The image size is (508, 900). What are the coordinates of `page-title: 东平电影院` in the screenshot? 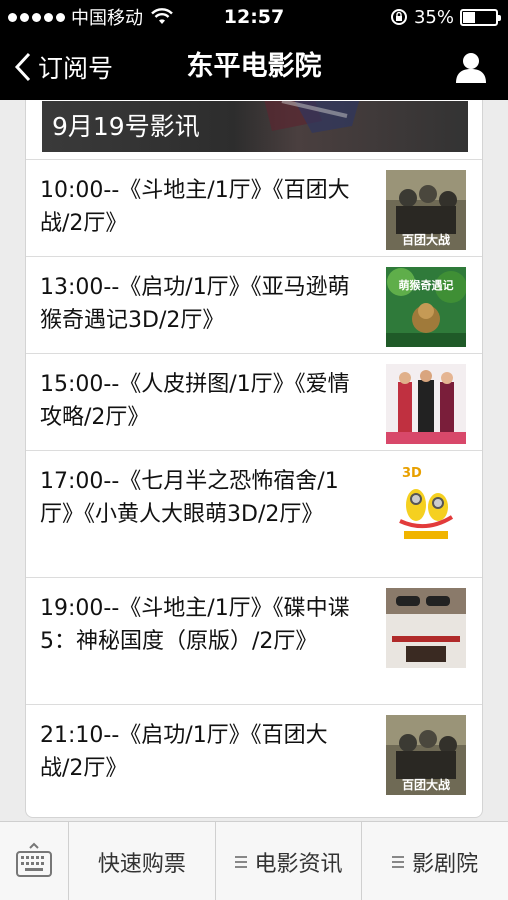 It's located at (254, 66).